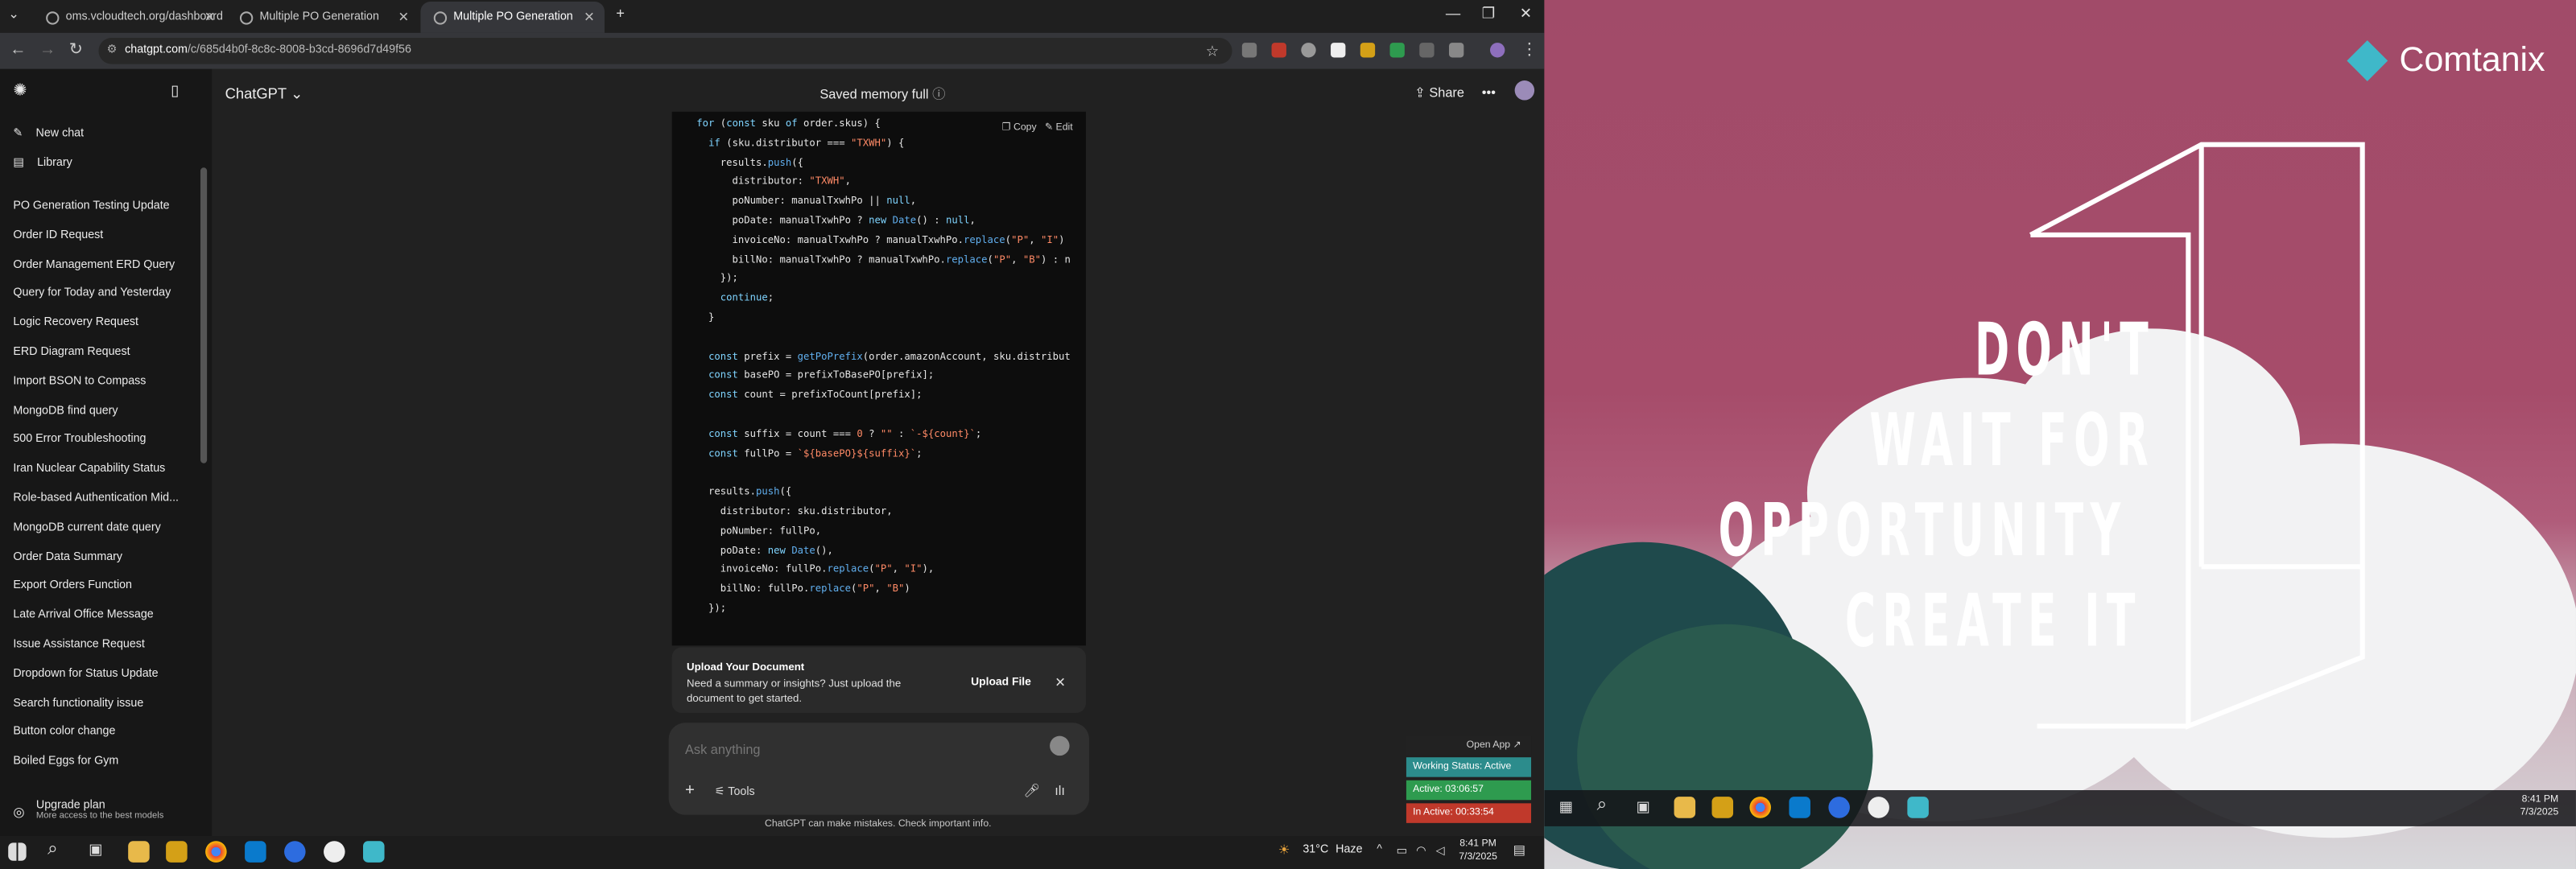 Image resolution: width=2576 pixels, height=869 pixels. I want to click on edit-button: ✎ Edit, so click(1059, 128).